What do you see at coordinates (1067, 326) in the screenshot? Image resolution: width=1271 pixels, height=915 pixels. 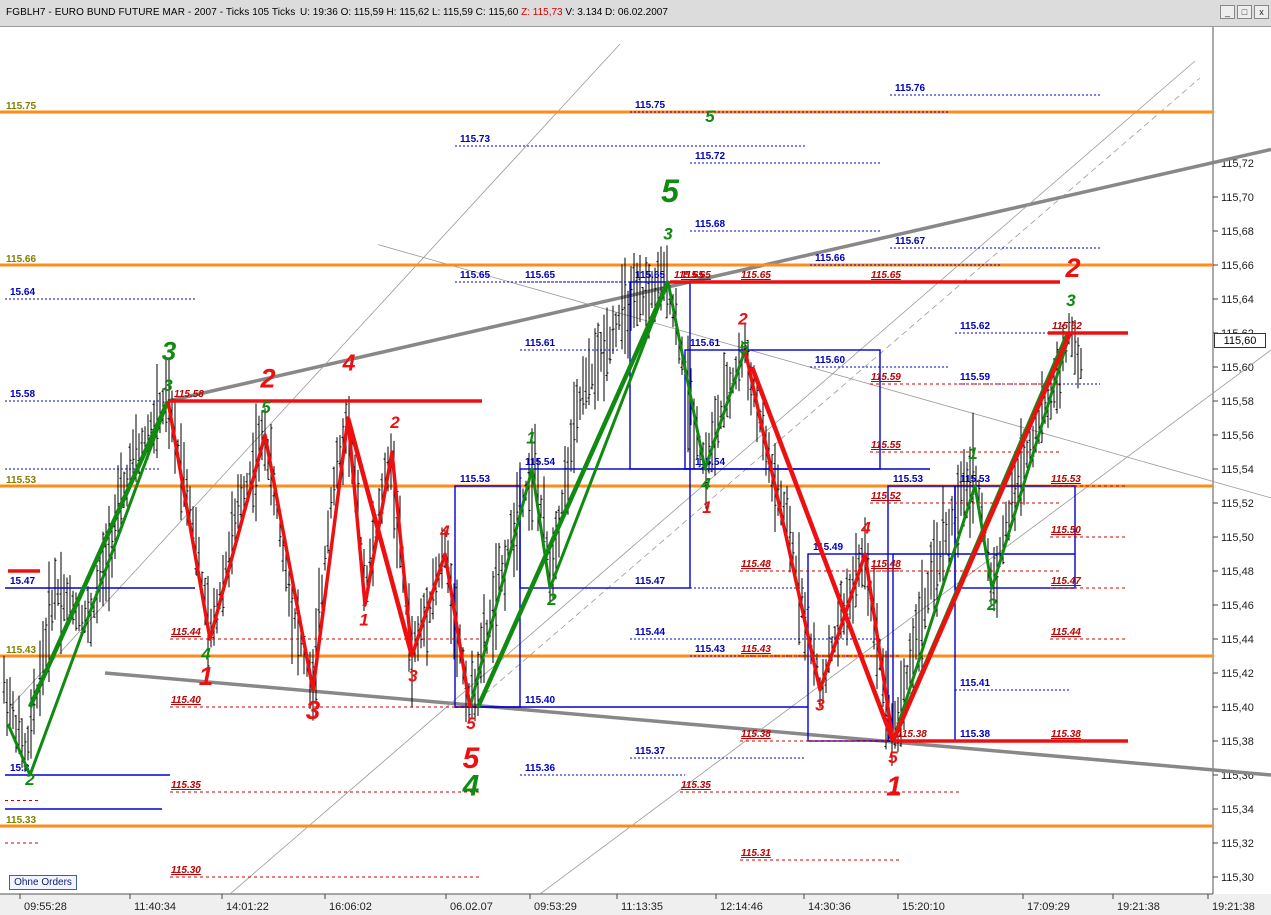 I see `red-thick-level-label: 115.62` at bounding box center [1067, 326].